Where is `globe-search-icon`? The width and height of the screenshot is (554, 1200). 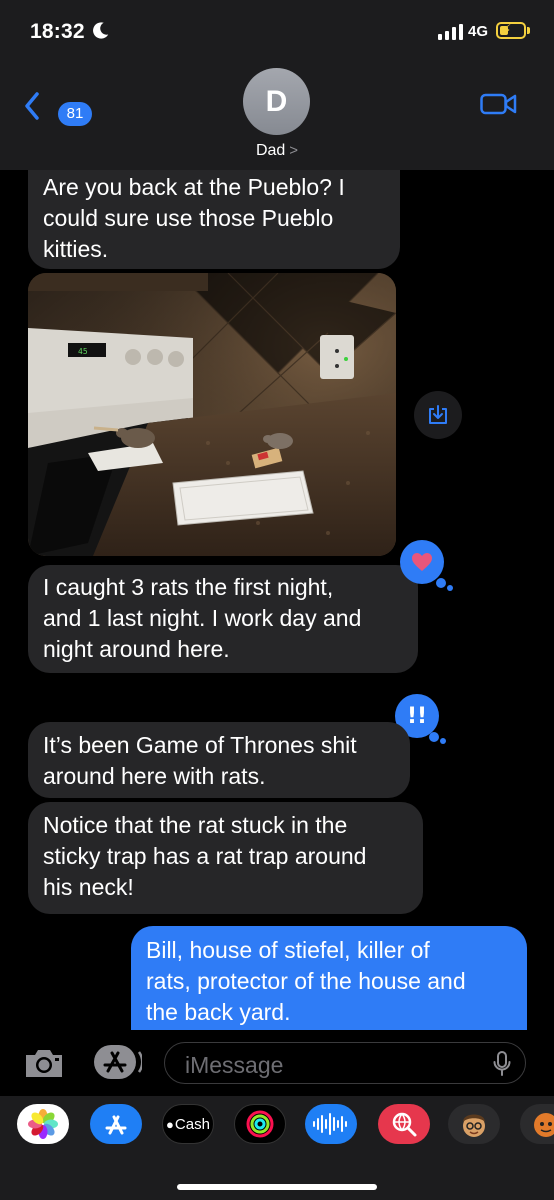
globe-search-icon is located at coordinates (404, 1124).